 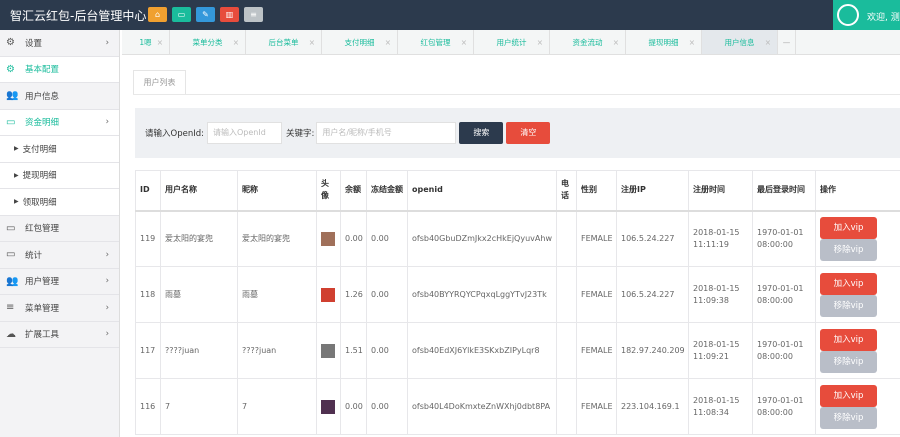 What do you see at coordinates (11, 228) in the screenshot?
I see `monitor-icon: ▭` at bounding box center [11, 228].